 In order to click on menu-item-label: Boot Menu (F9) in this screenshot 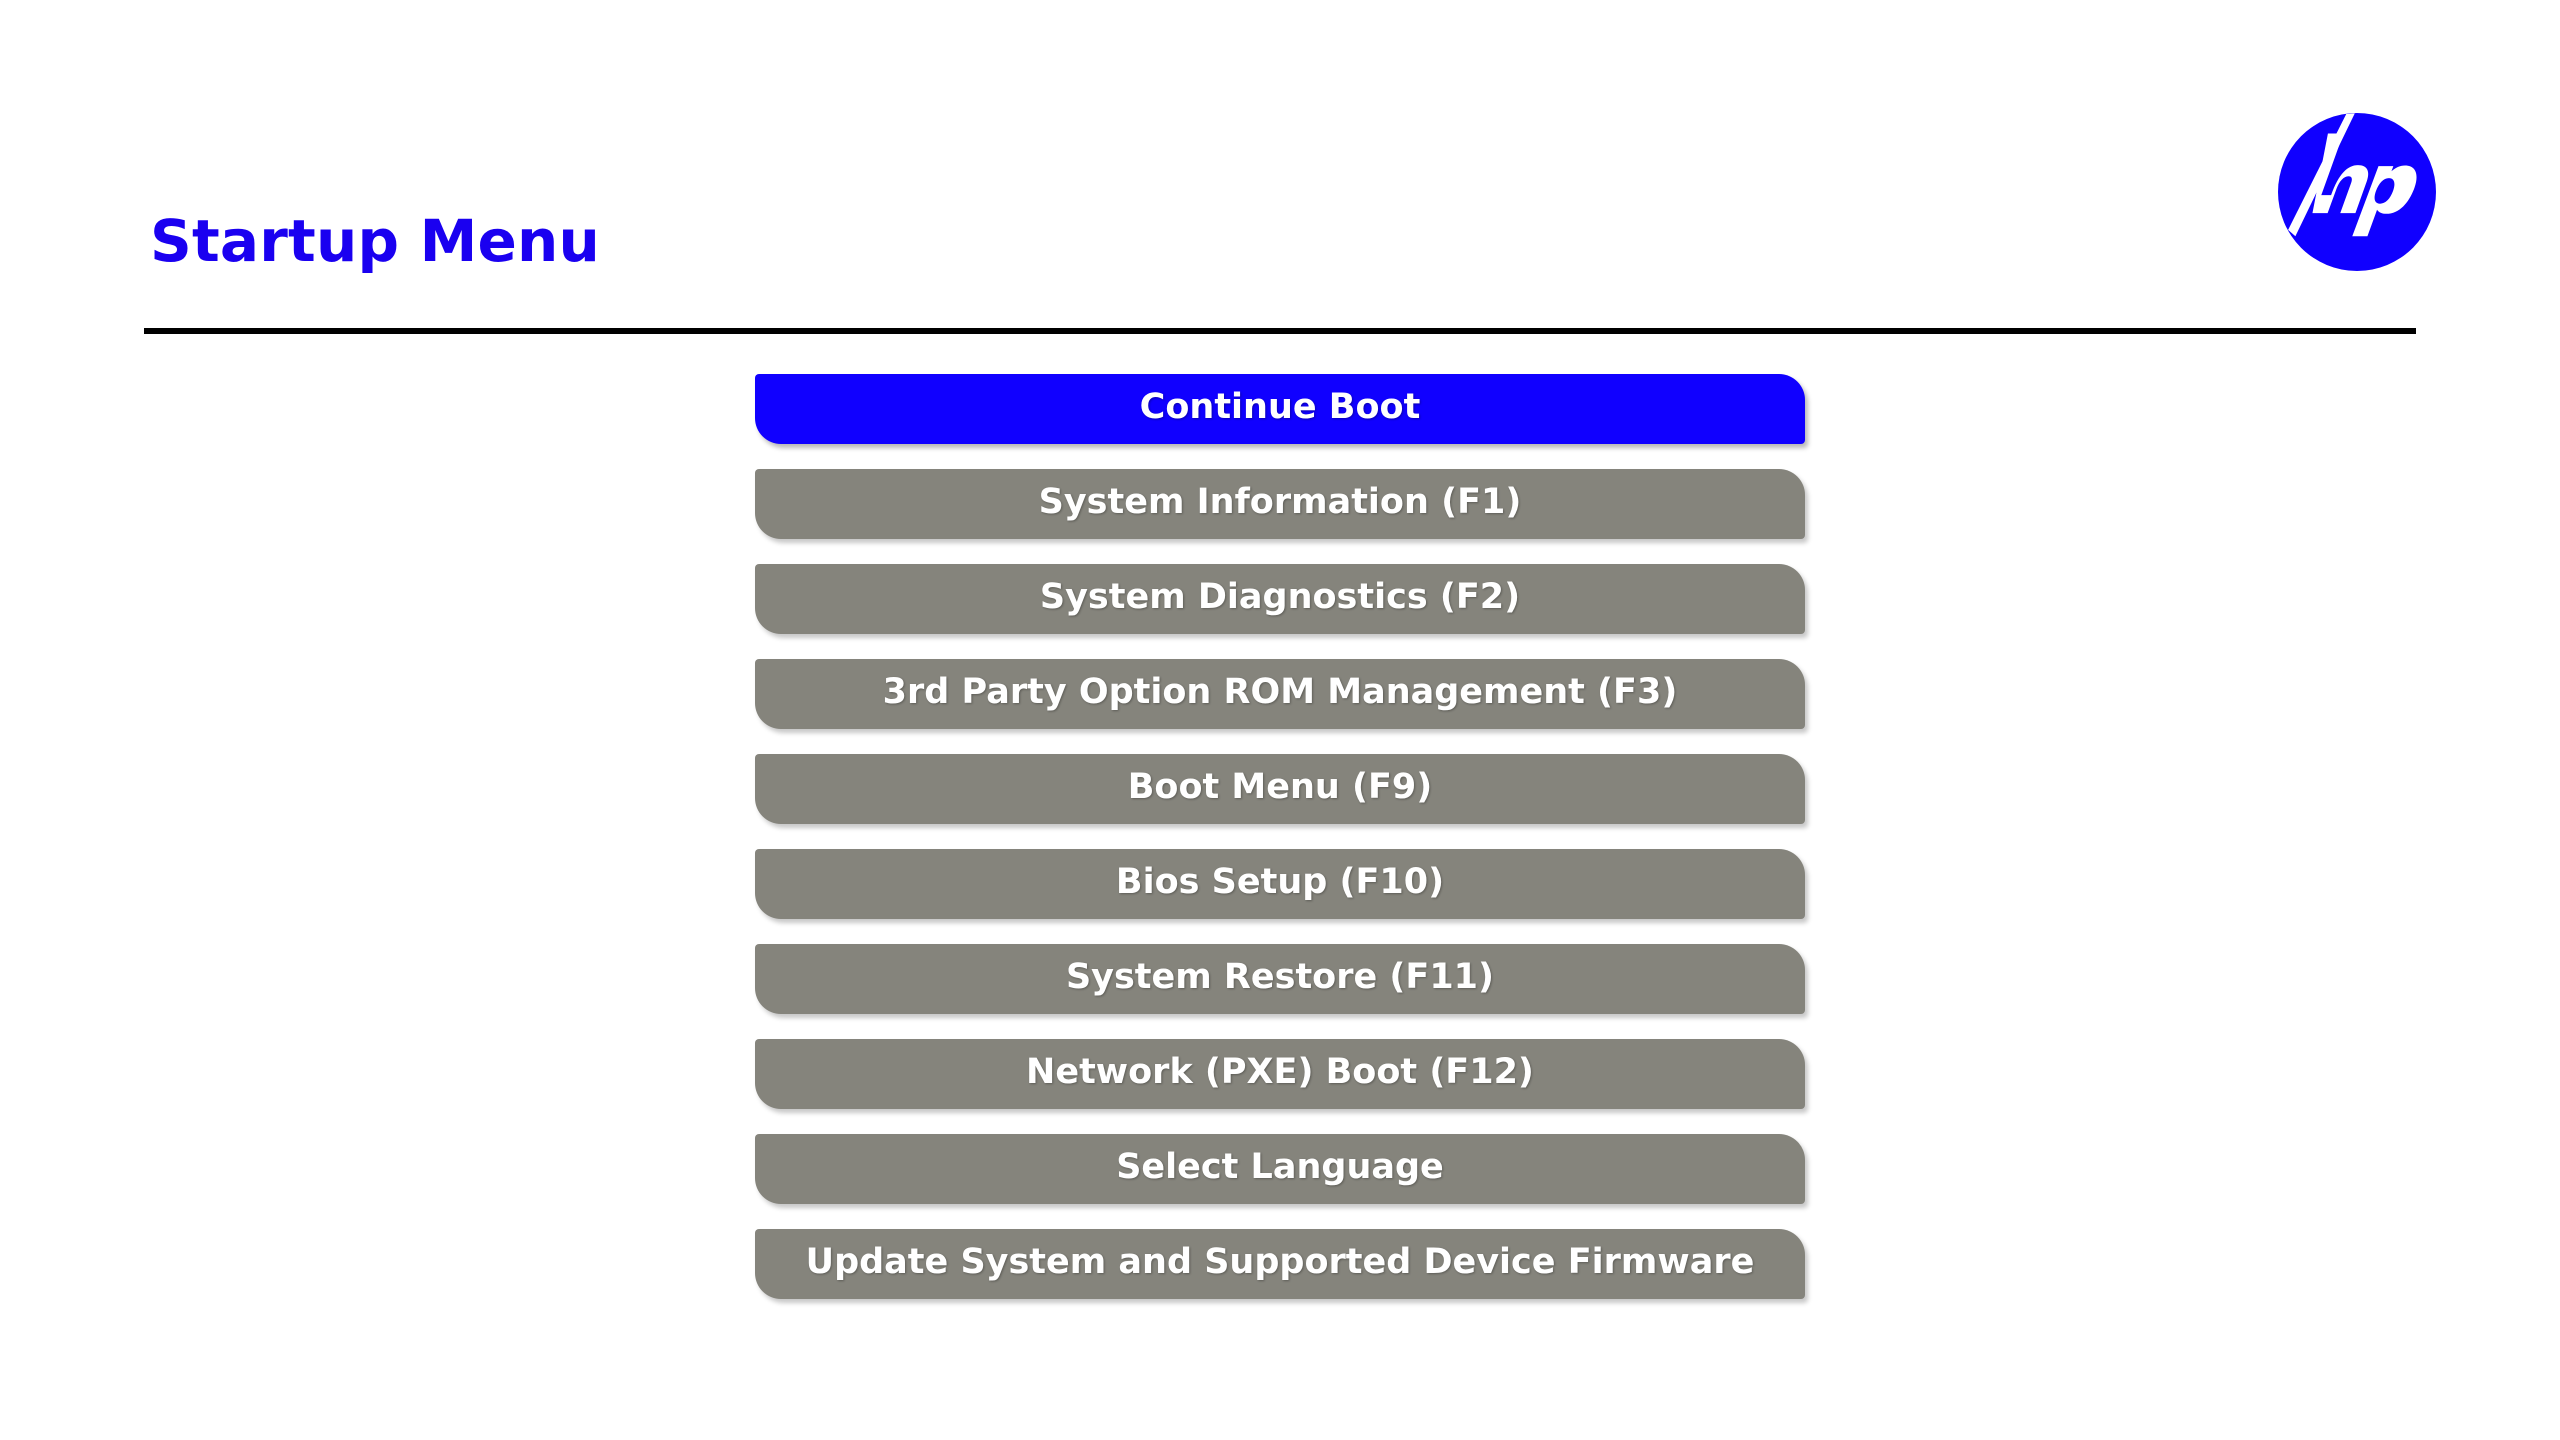, I will do `click(1280, 787)`.